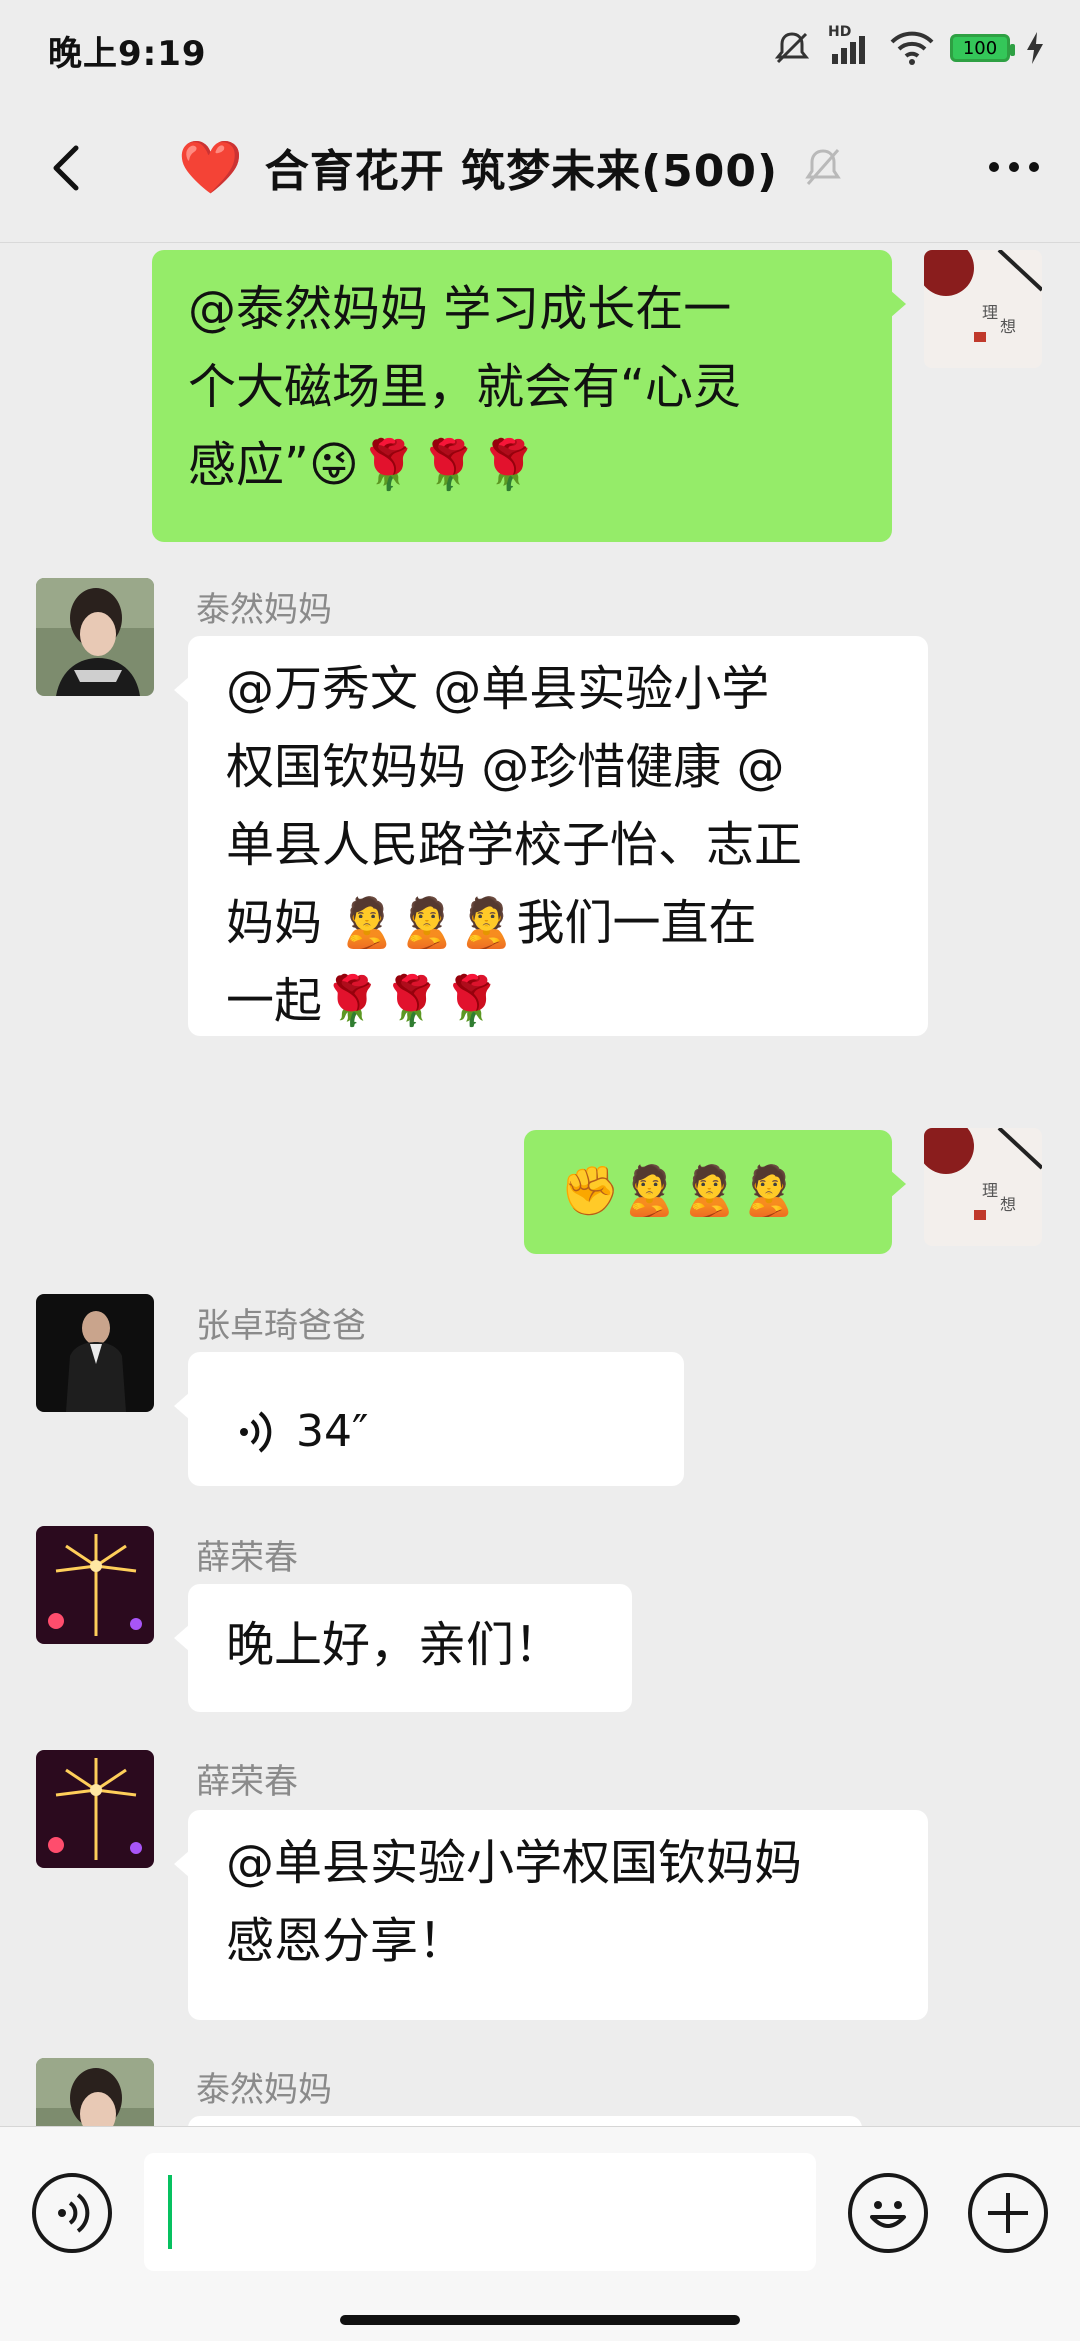  What do you see at coordinates (525, 2121) in the screenshot?
I see `message-bubble-incoming` at bounding box center [525, 2121].